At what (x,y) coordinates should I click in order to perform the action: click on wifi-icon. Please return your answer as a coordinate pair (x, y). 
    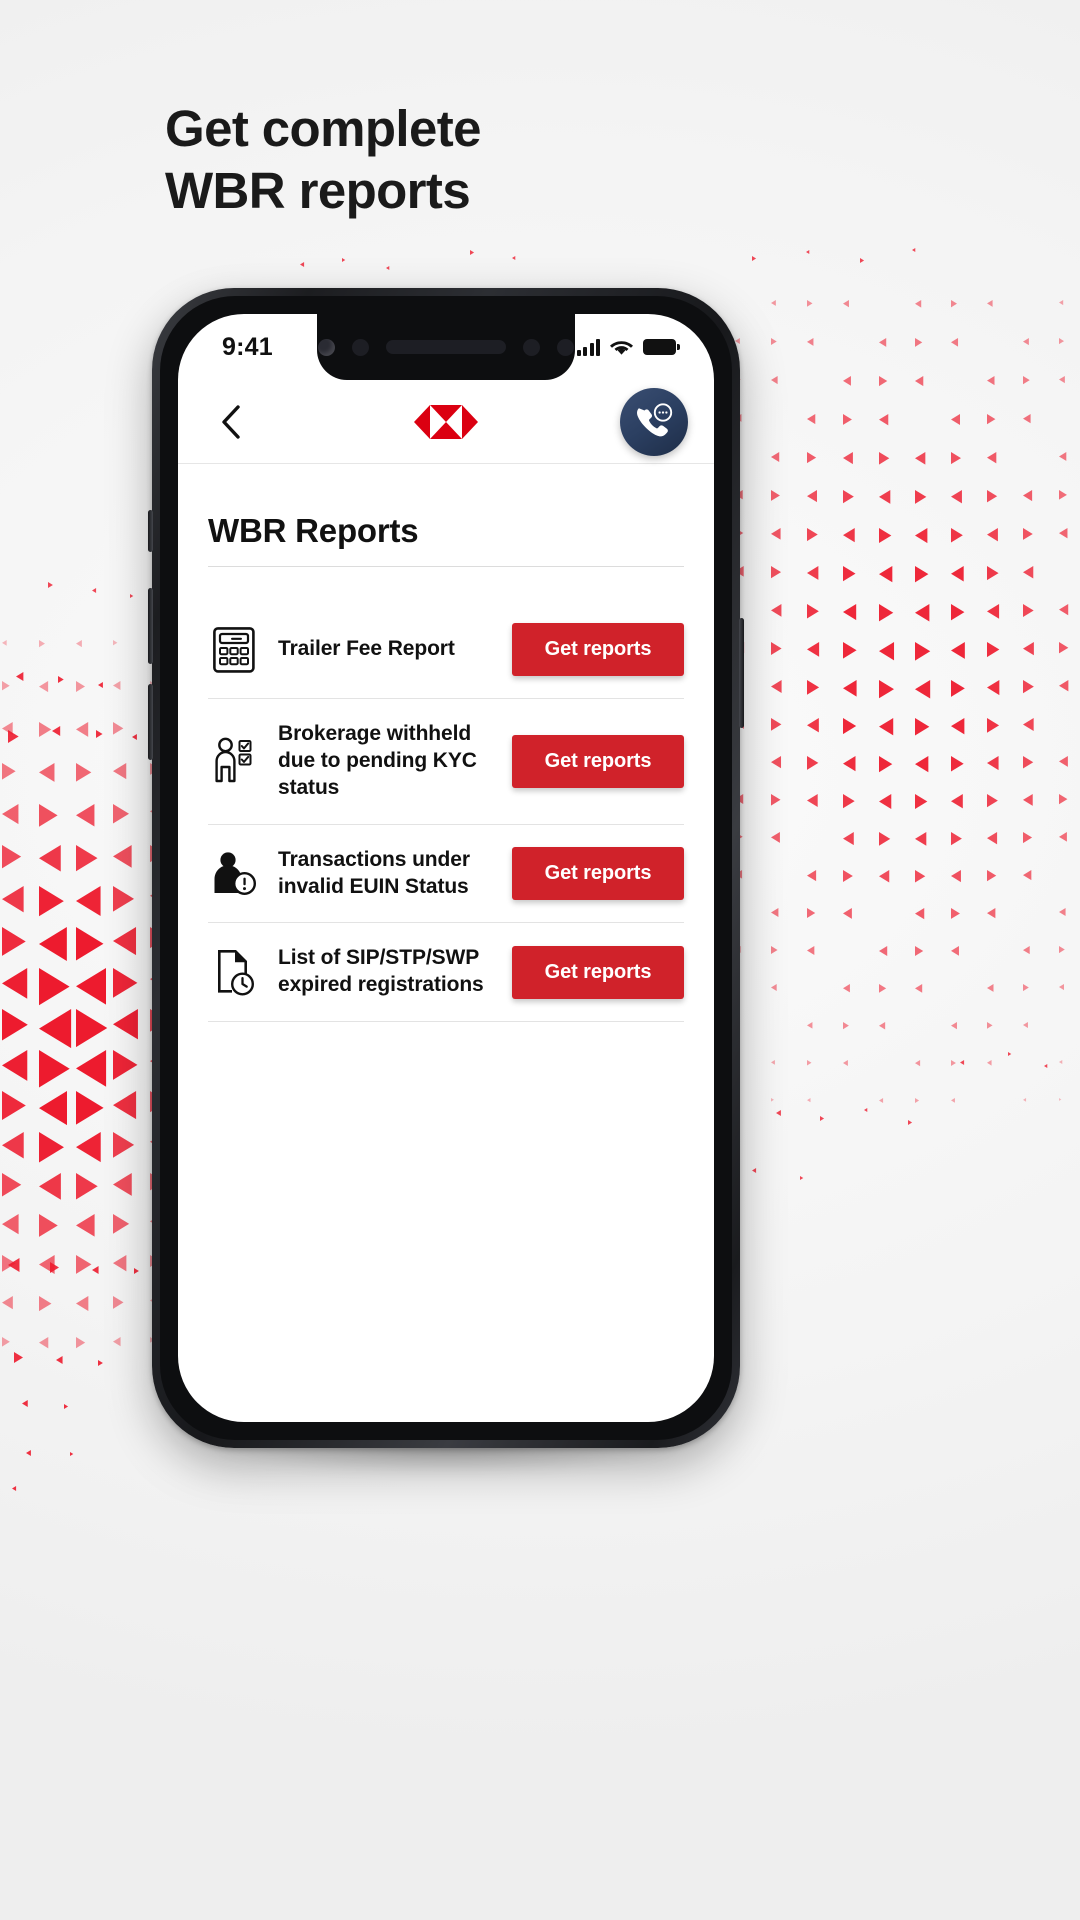
    Looking at the image, I should click on (621, 347).